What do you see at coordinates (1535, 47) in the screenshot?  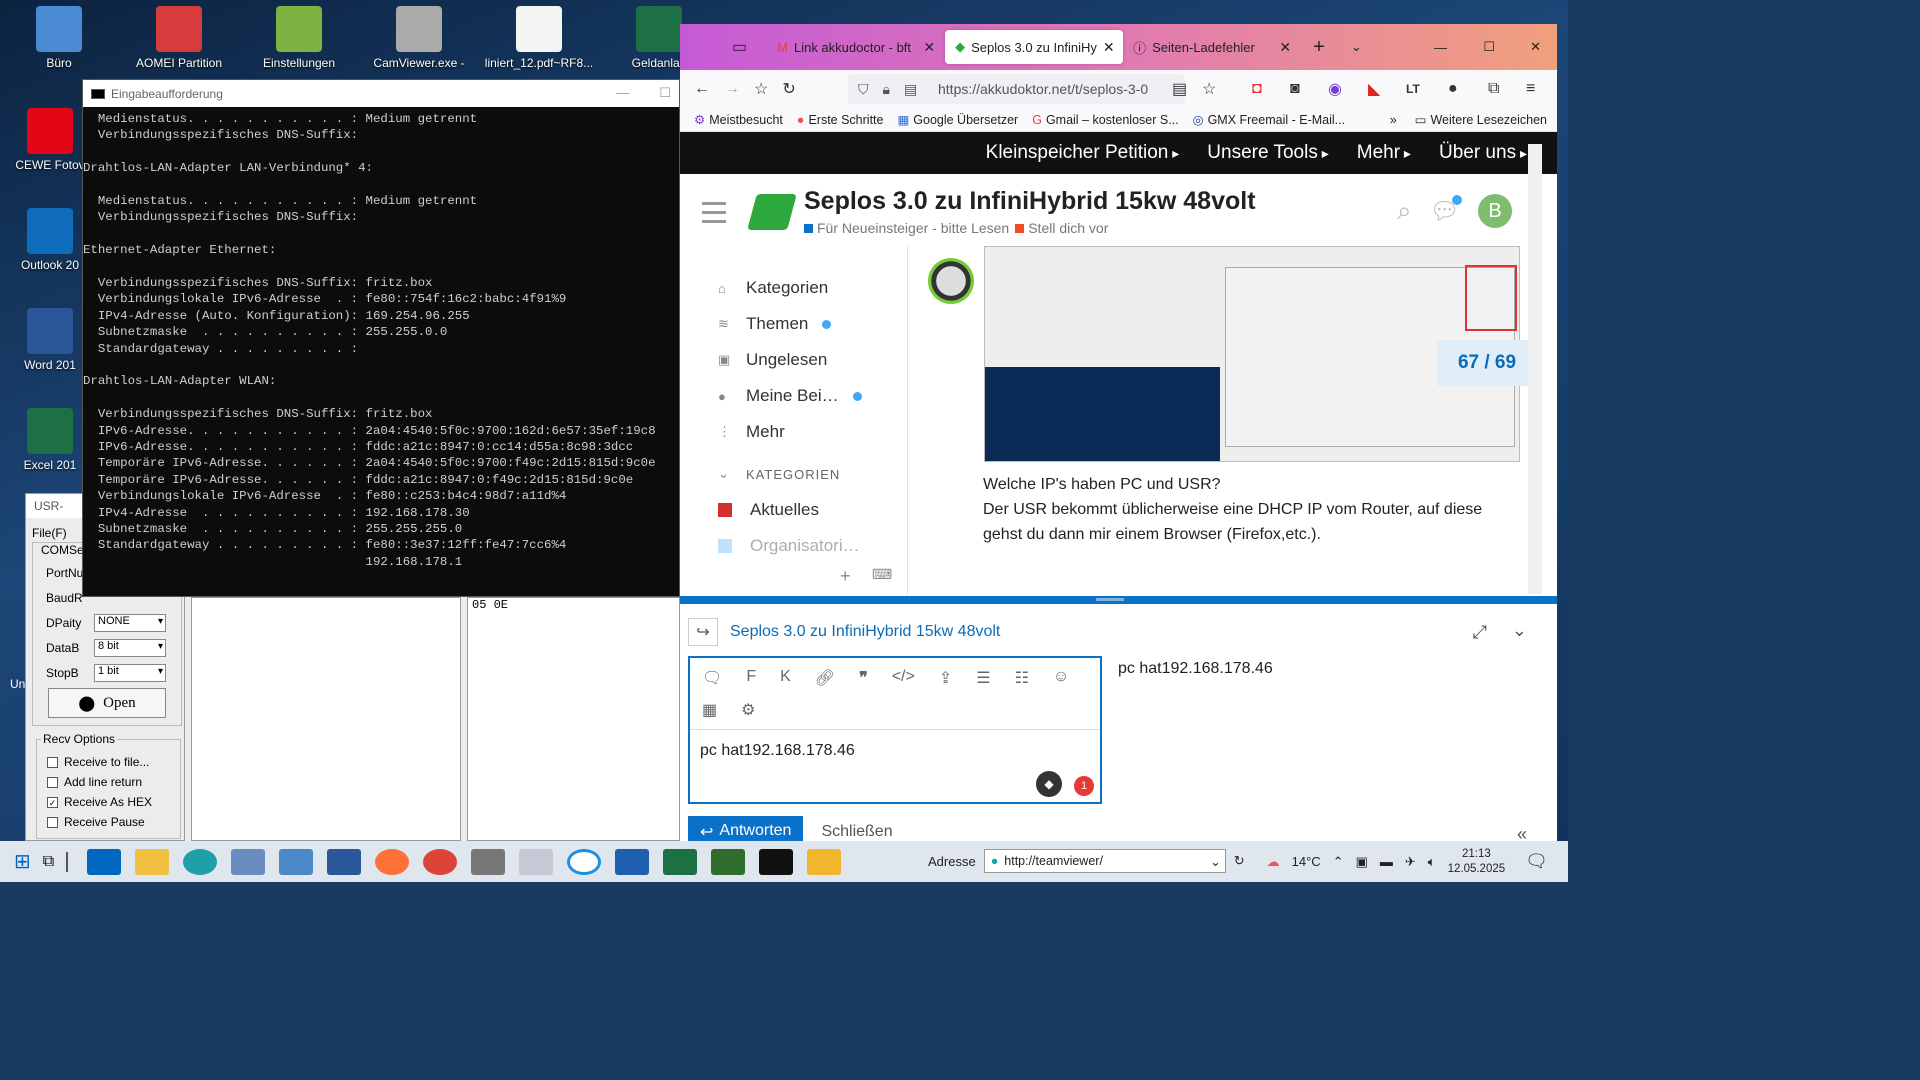 I see `close-window-icon: ✕` at bounding box center [1535, 47].